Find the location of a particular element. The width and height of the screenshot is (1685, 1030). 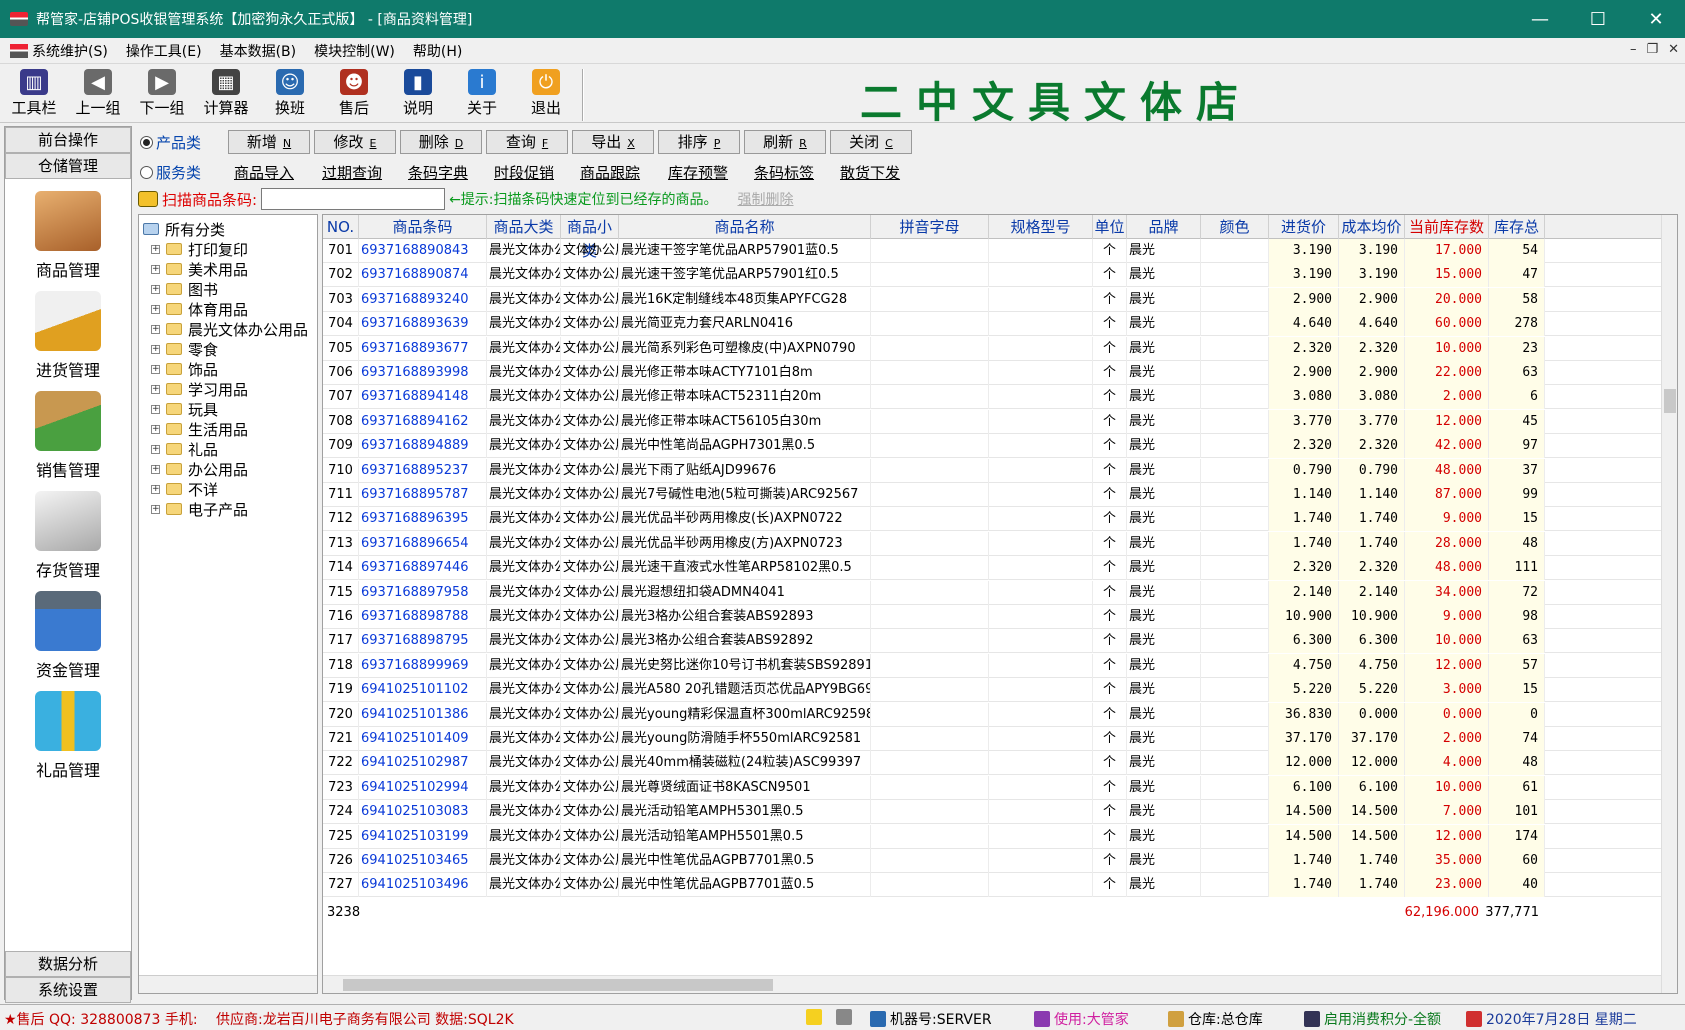

module-purchase: 进货管理 is located at coordinates (68, 333).